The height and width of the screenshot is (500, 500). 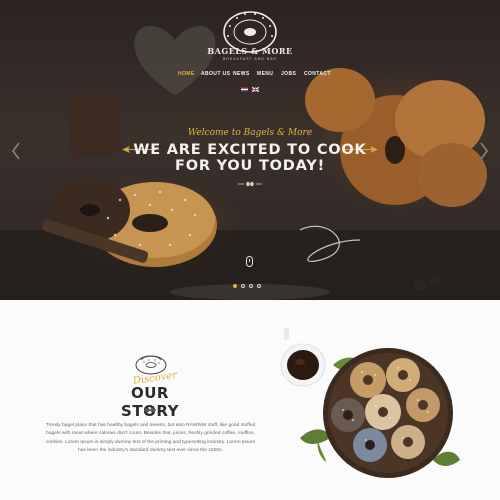 I want to click on hero-headline-line-2: FOR YOU TODAY!, so click(x=250, y=166).